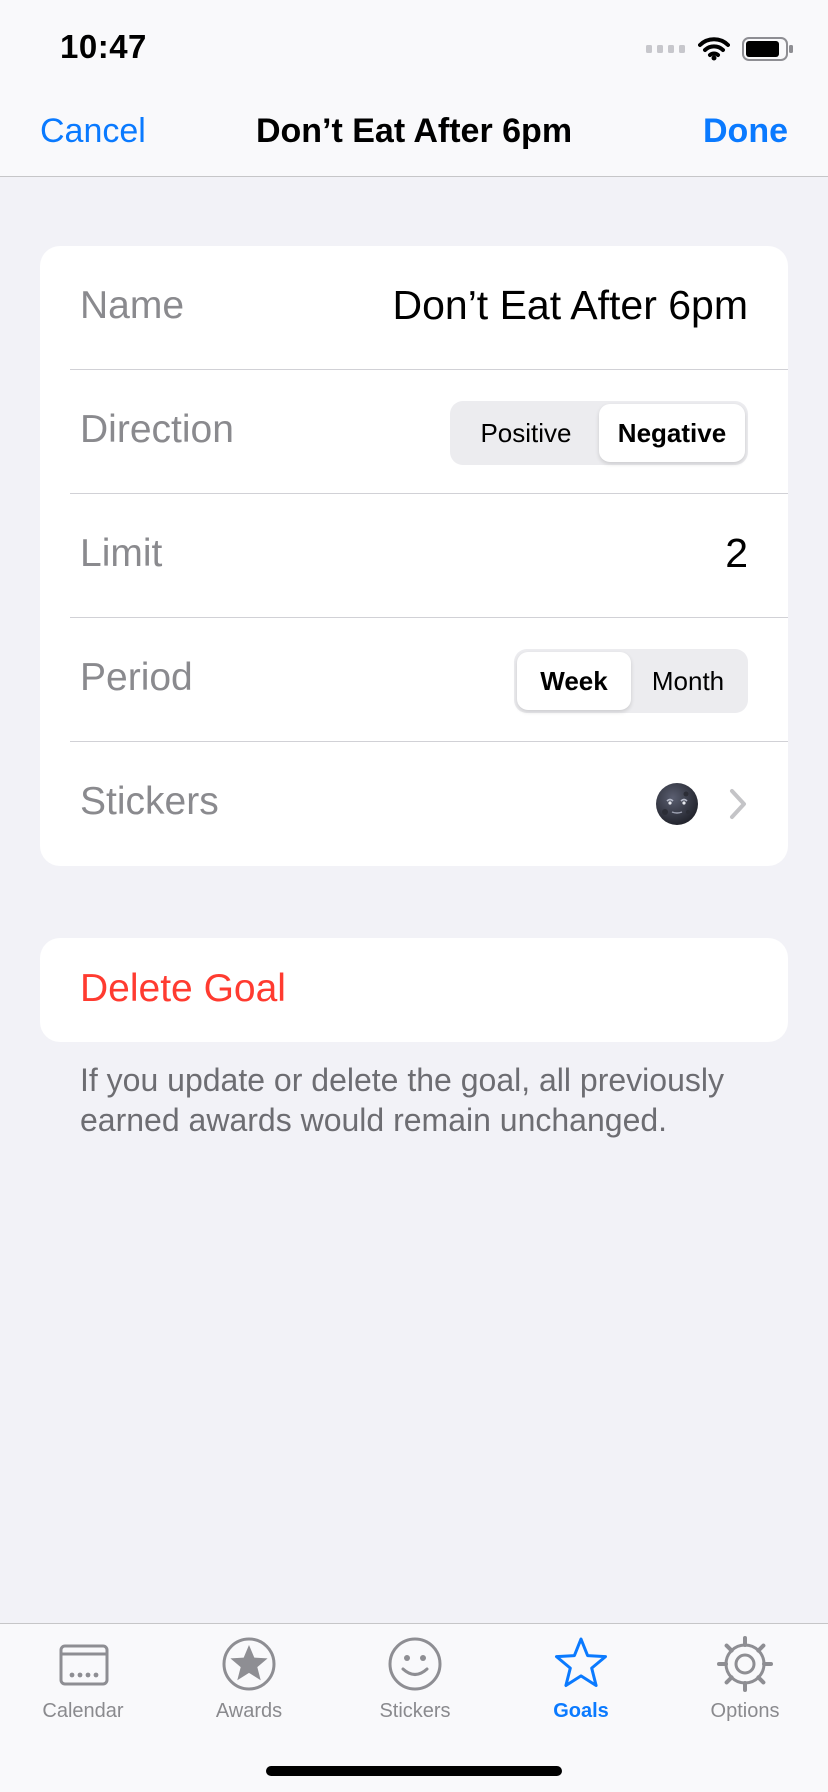 The height and width of the screenshot is (1792, 828). Describe the element at coordinates (415, 1664) in the screenshot. I see `smiley-icon` at that location.